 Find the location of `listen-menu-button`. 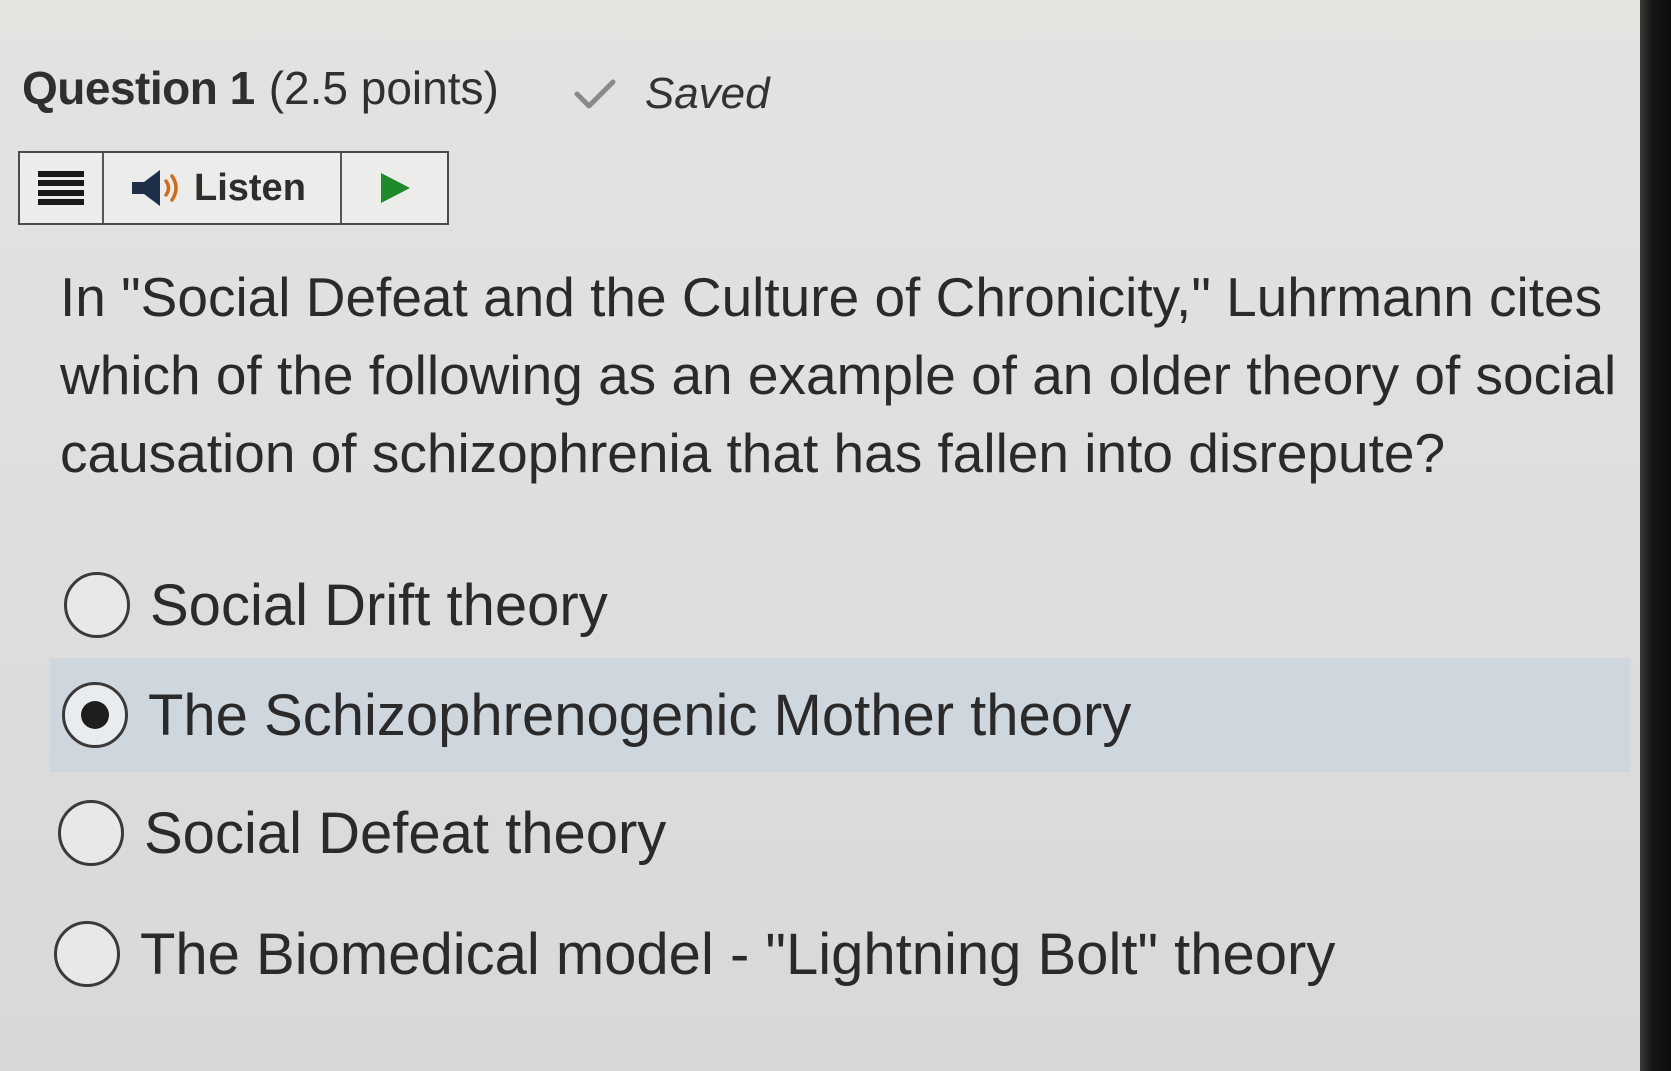

listen-menu-button is located at coordinates (62, 188).